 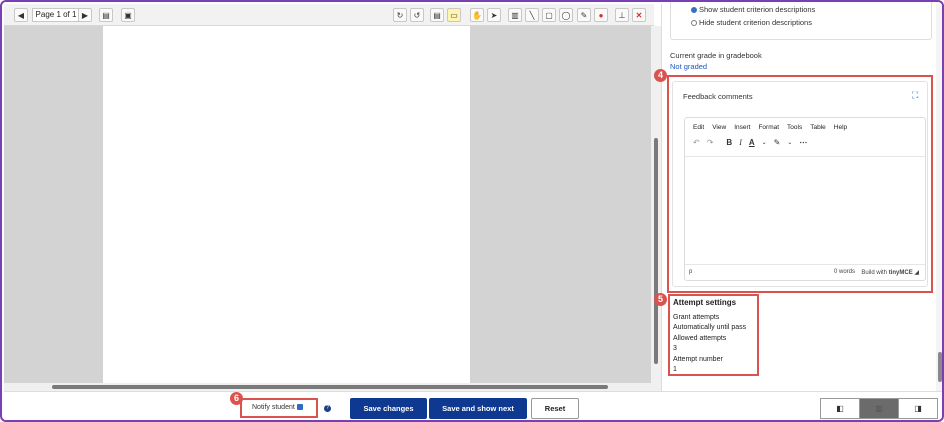 What do you see at coordinates (801, 9) in the screenshot?
I see `show-criterion-option: Show student criterion descriptions` at bounding box center [801, 9].